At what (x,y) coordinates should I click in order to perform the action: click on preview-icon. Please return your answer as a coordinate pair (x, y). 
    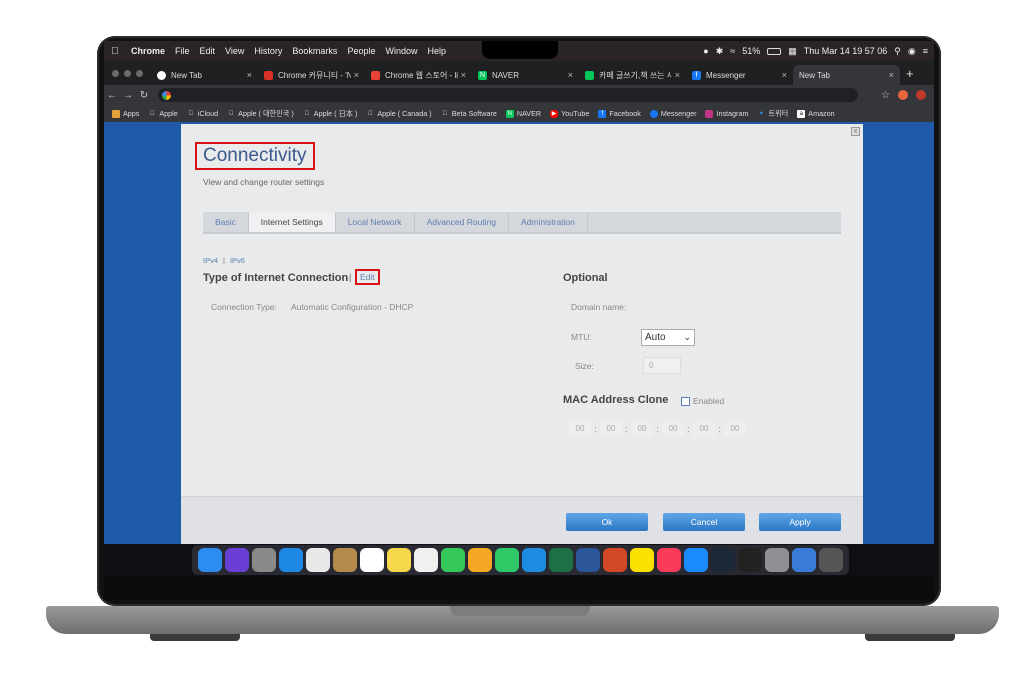
    Looking at the image, I should click on (804, 560).